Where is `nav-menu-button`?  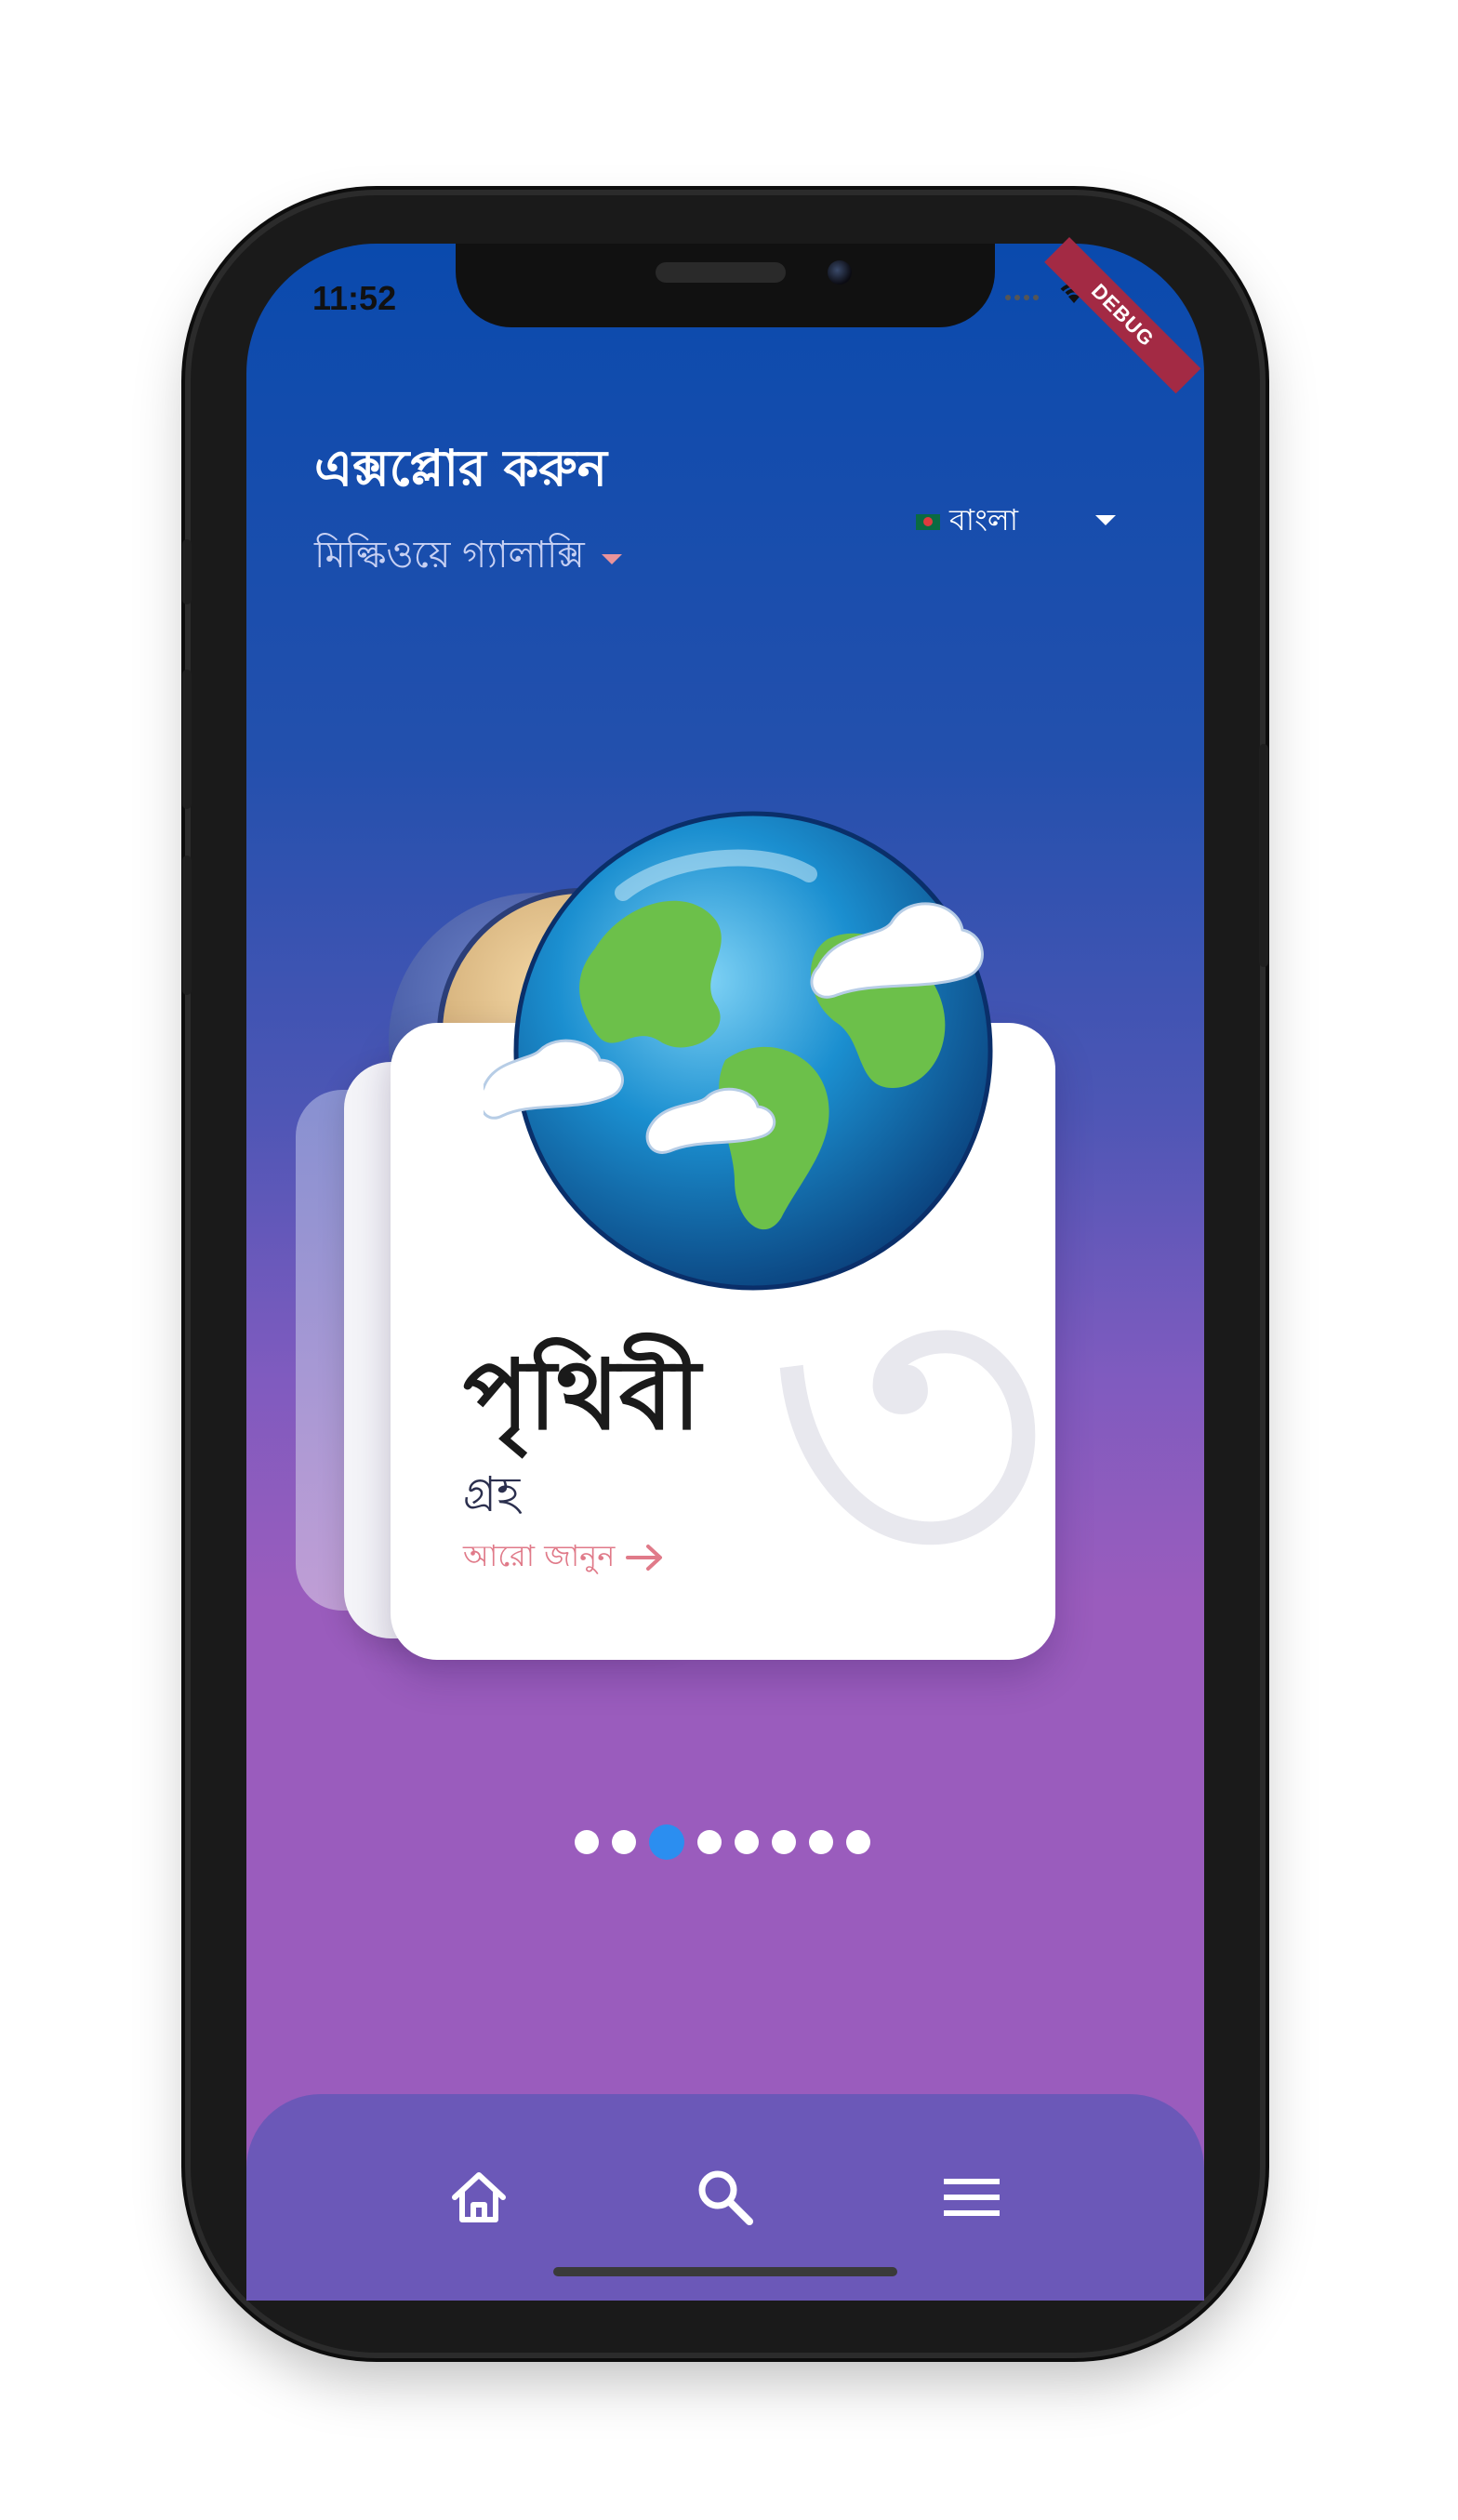
nav-menu-button is located at coordinates (971, 2197).